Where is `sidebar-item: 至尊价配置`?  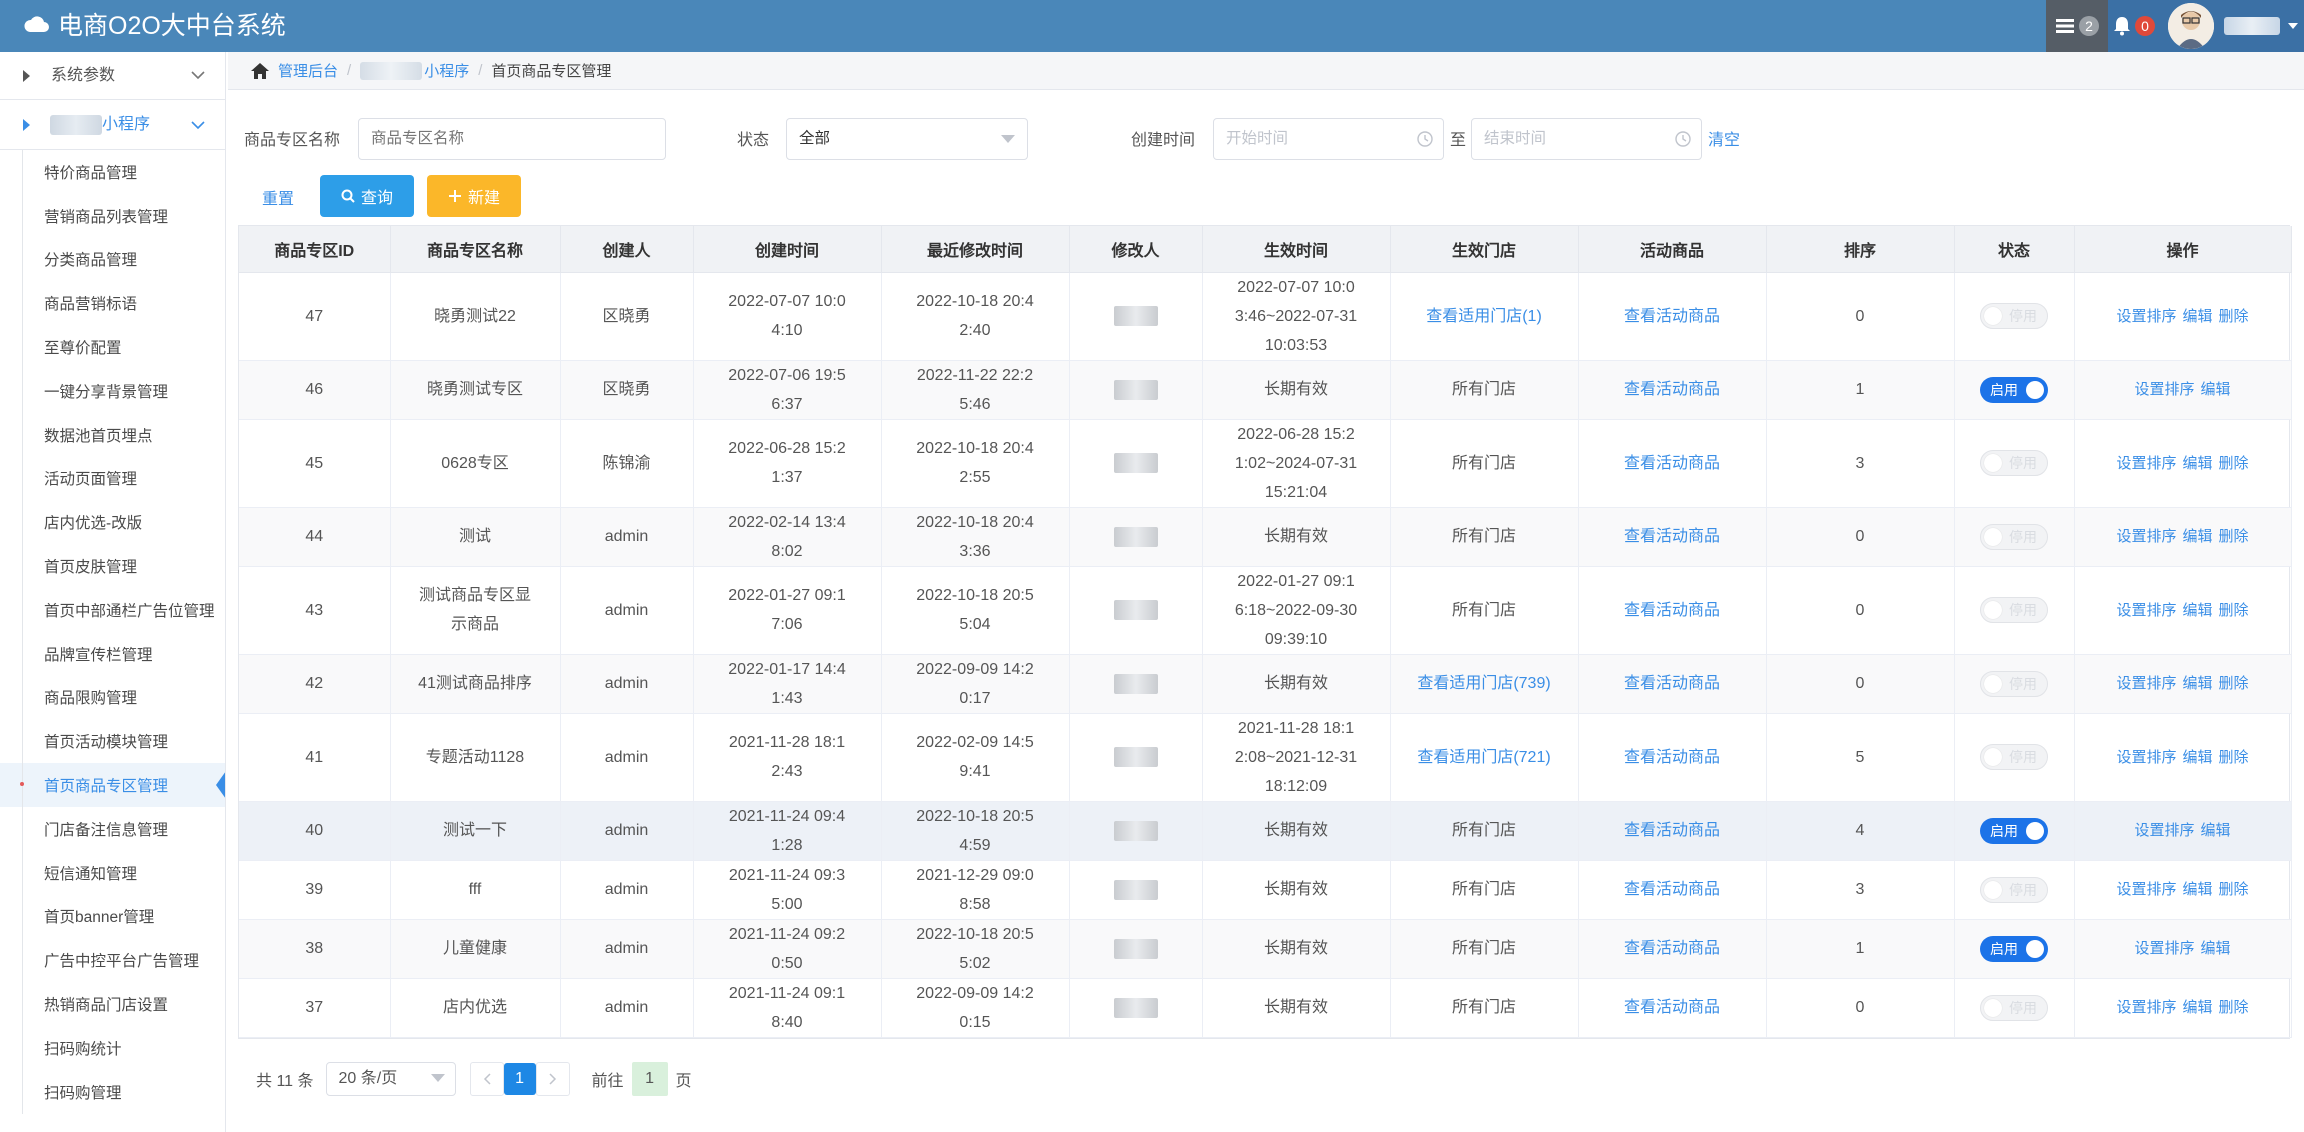
sidebar-item: 至尊价配置 is located at coordinates (112, 347).